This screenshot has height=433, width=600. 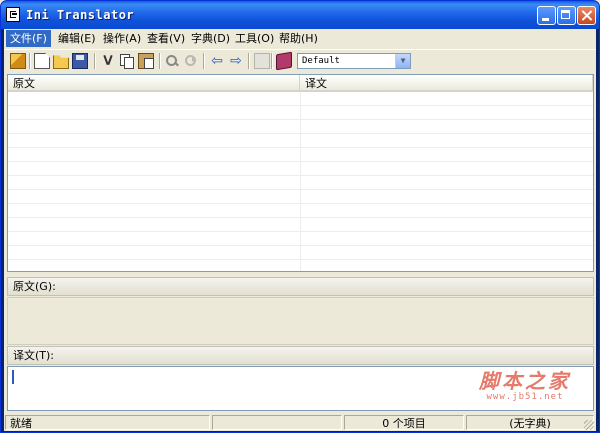 I want to click on status-empty-panel, so click(x=277, y=422).